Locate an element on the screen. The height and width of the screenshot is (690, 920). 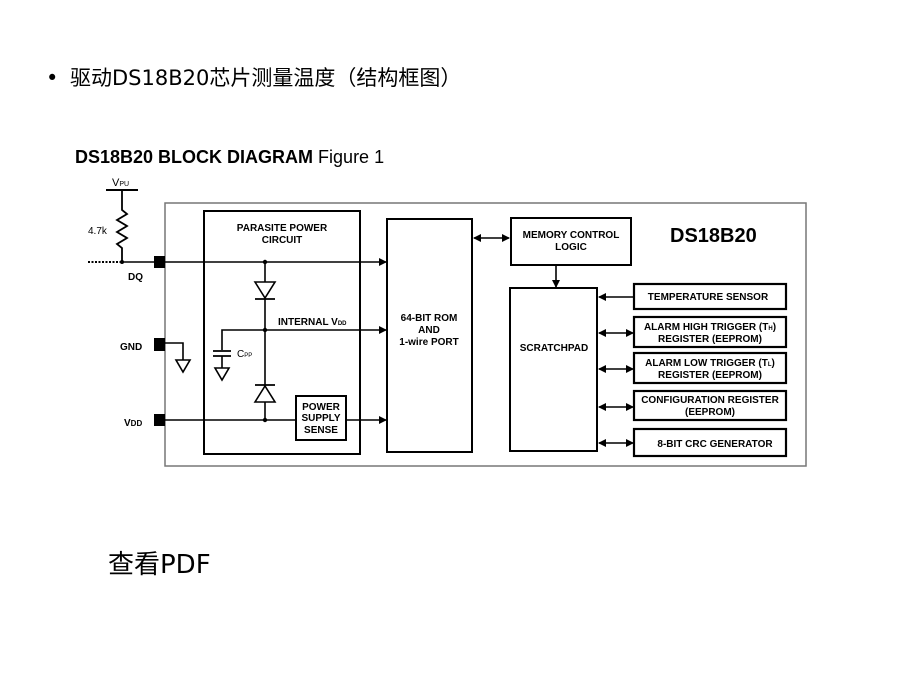
alarm-high-label-2: REGISTER (EEPROM) is located at coordinates (710, 339).